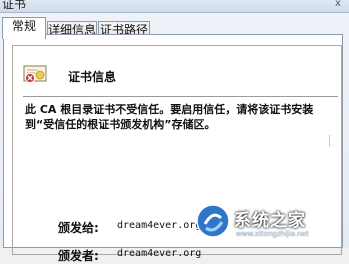 This screenshot has height=264, width=349. Describe the element at coordinates (92, 77) in the screenshot. I see `certificate-info-title: 证书信息` at that location.